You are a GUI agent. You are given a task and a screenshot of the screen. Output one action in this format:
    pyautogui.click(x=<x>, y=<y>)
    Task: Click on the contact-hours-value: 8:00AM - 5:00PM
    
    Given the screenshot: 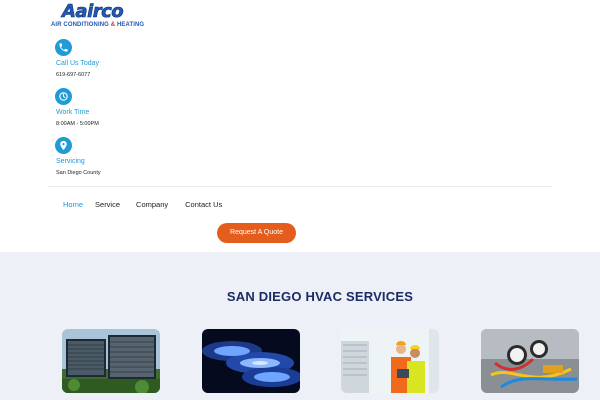 What is the action you would take?
    pyautogui.click(x=77, y=124)
    